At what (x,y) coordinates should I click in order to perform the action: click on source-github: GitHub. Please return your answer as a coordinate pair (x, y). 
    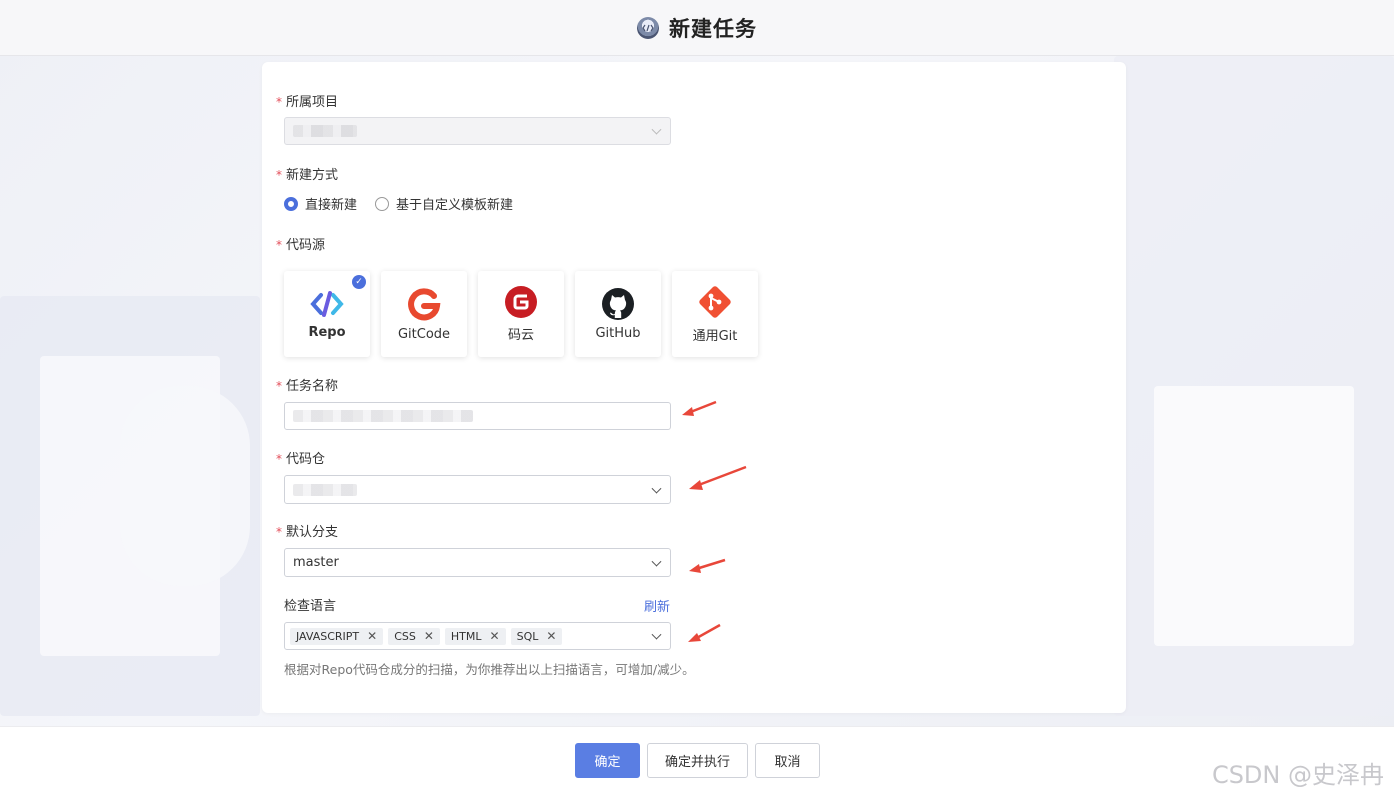
    Looking at the image, I should click on (618, 314).